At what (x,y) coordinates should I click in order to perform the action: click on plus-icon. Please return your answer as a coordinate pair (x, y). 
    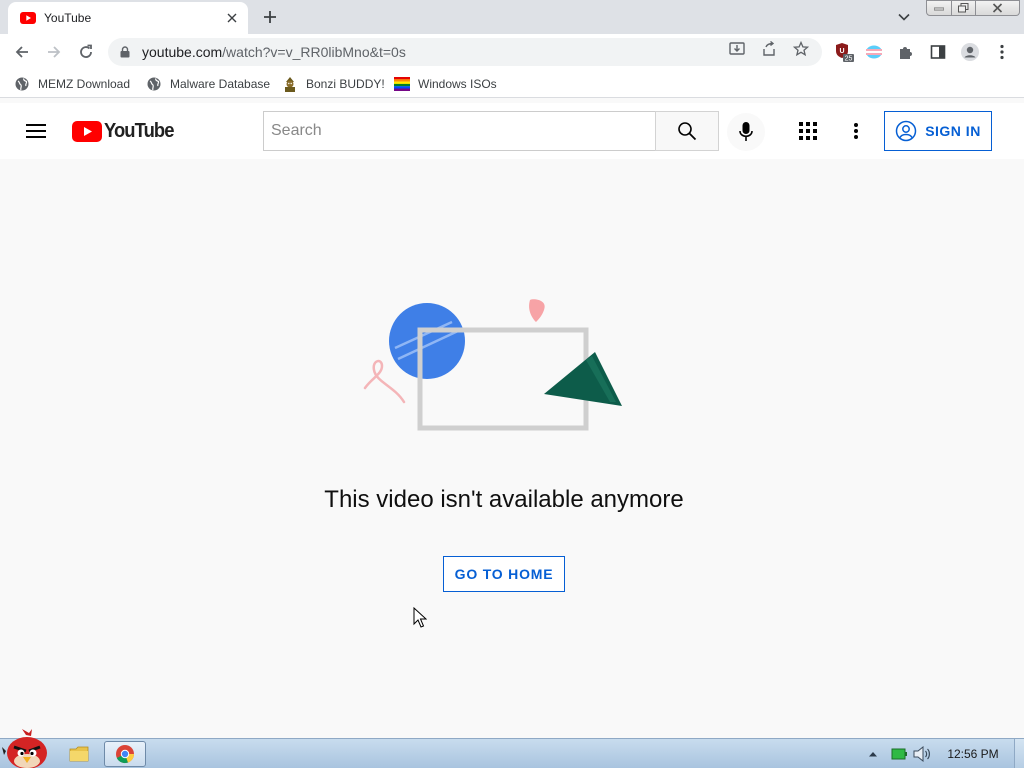
    Looking at the image, I should click on (270, 17).